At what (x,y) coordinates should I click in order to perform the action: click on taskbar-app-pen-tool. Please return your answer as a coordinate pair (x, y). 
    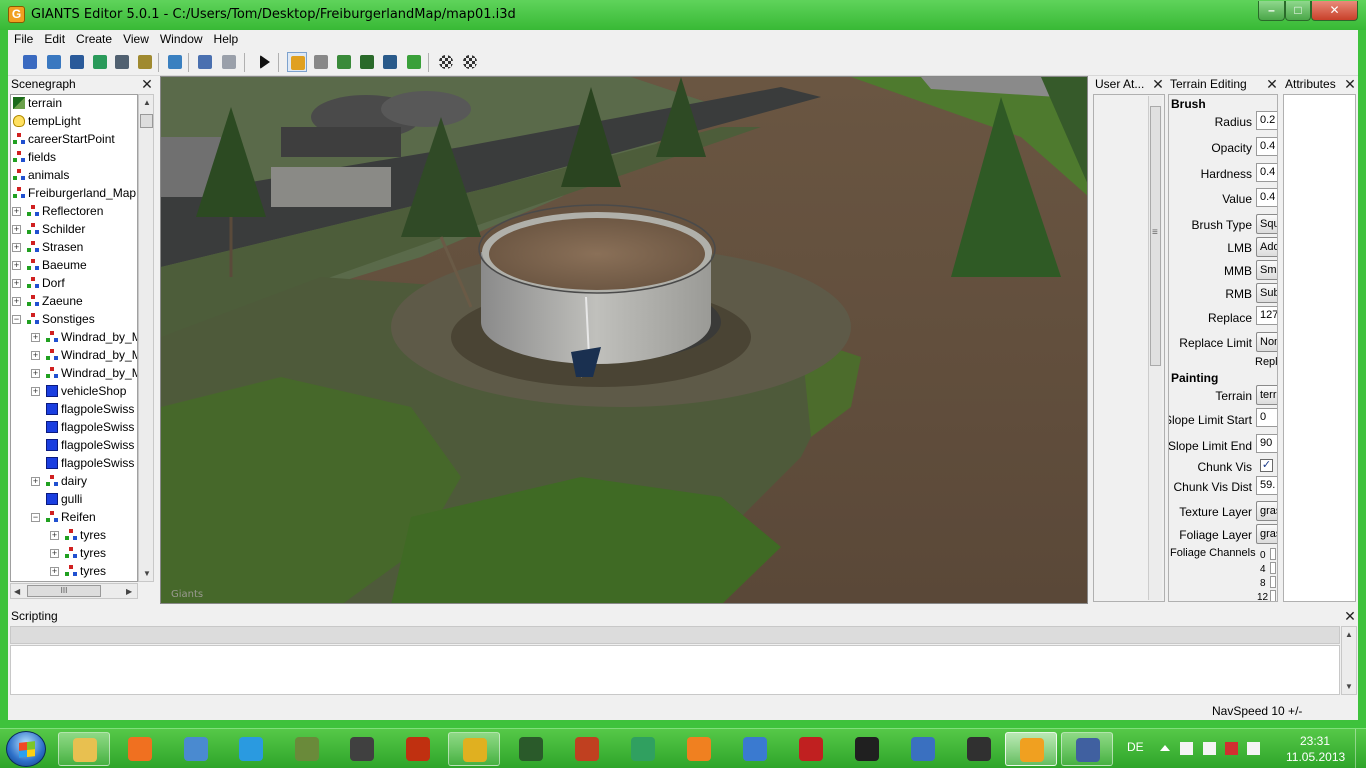
    Looking at the image, I should click on (979, 749).